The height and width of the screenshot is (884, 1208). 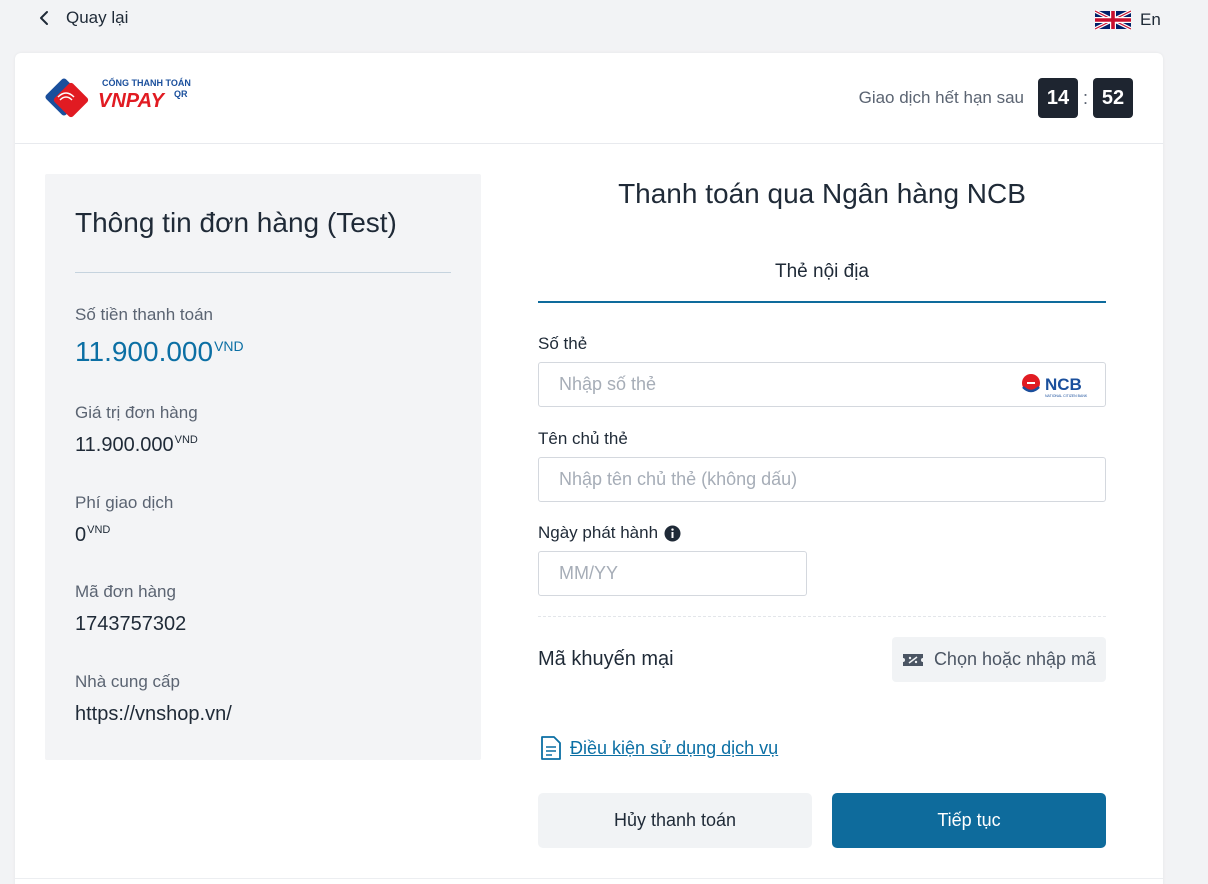 What do you see at coordinates (127, 681) in the screenshot?
I see `provider-label: Nhà cung cấp` at bounding box center [127, 681].